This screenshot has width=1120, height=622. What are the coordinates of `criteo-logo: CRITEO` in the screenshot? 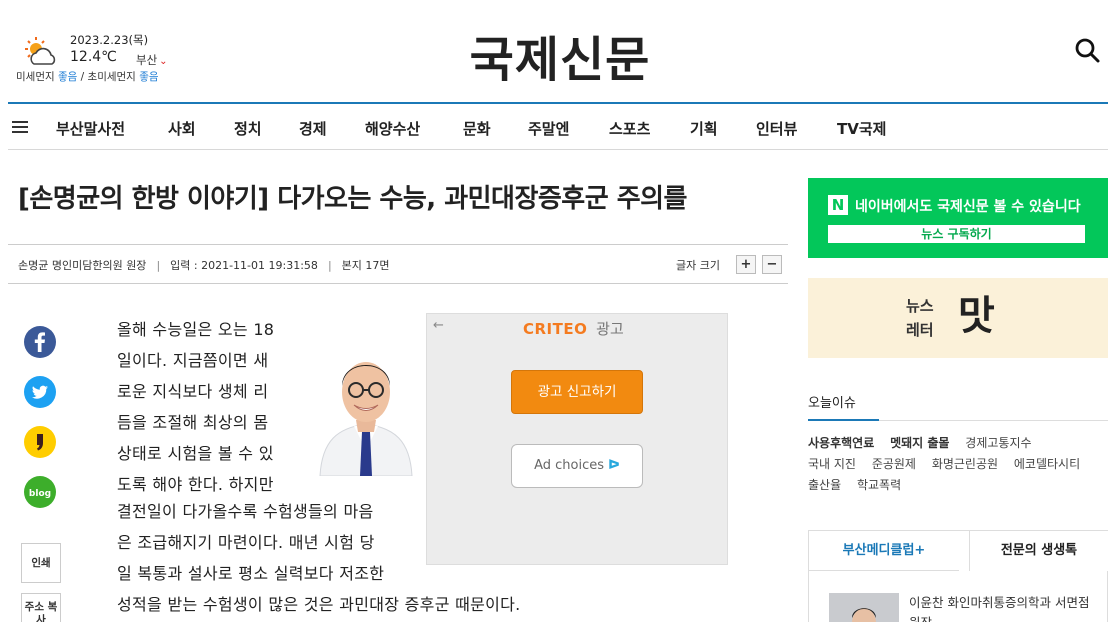 It's located at (555, 329).